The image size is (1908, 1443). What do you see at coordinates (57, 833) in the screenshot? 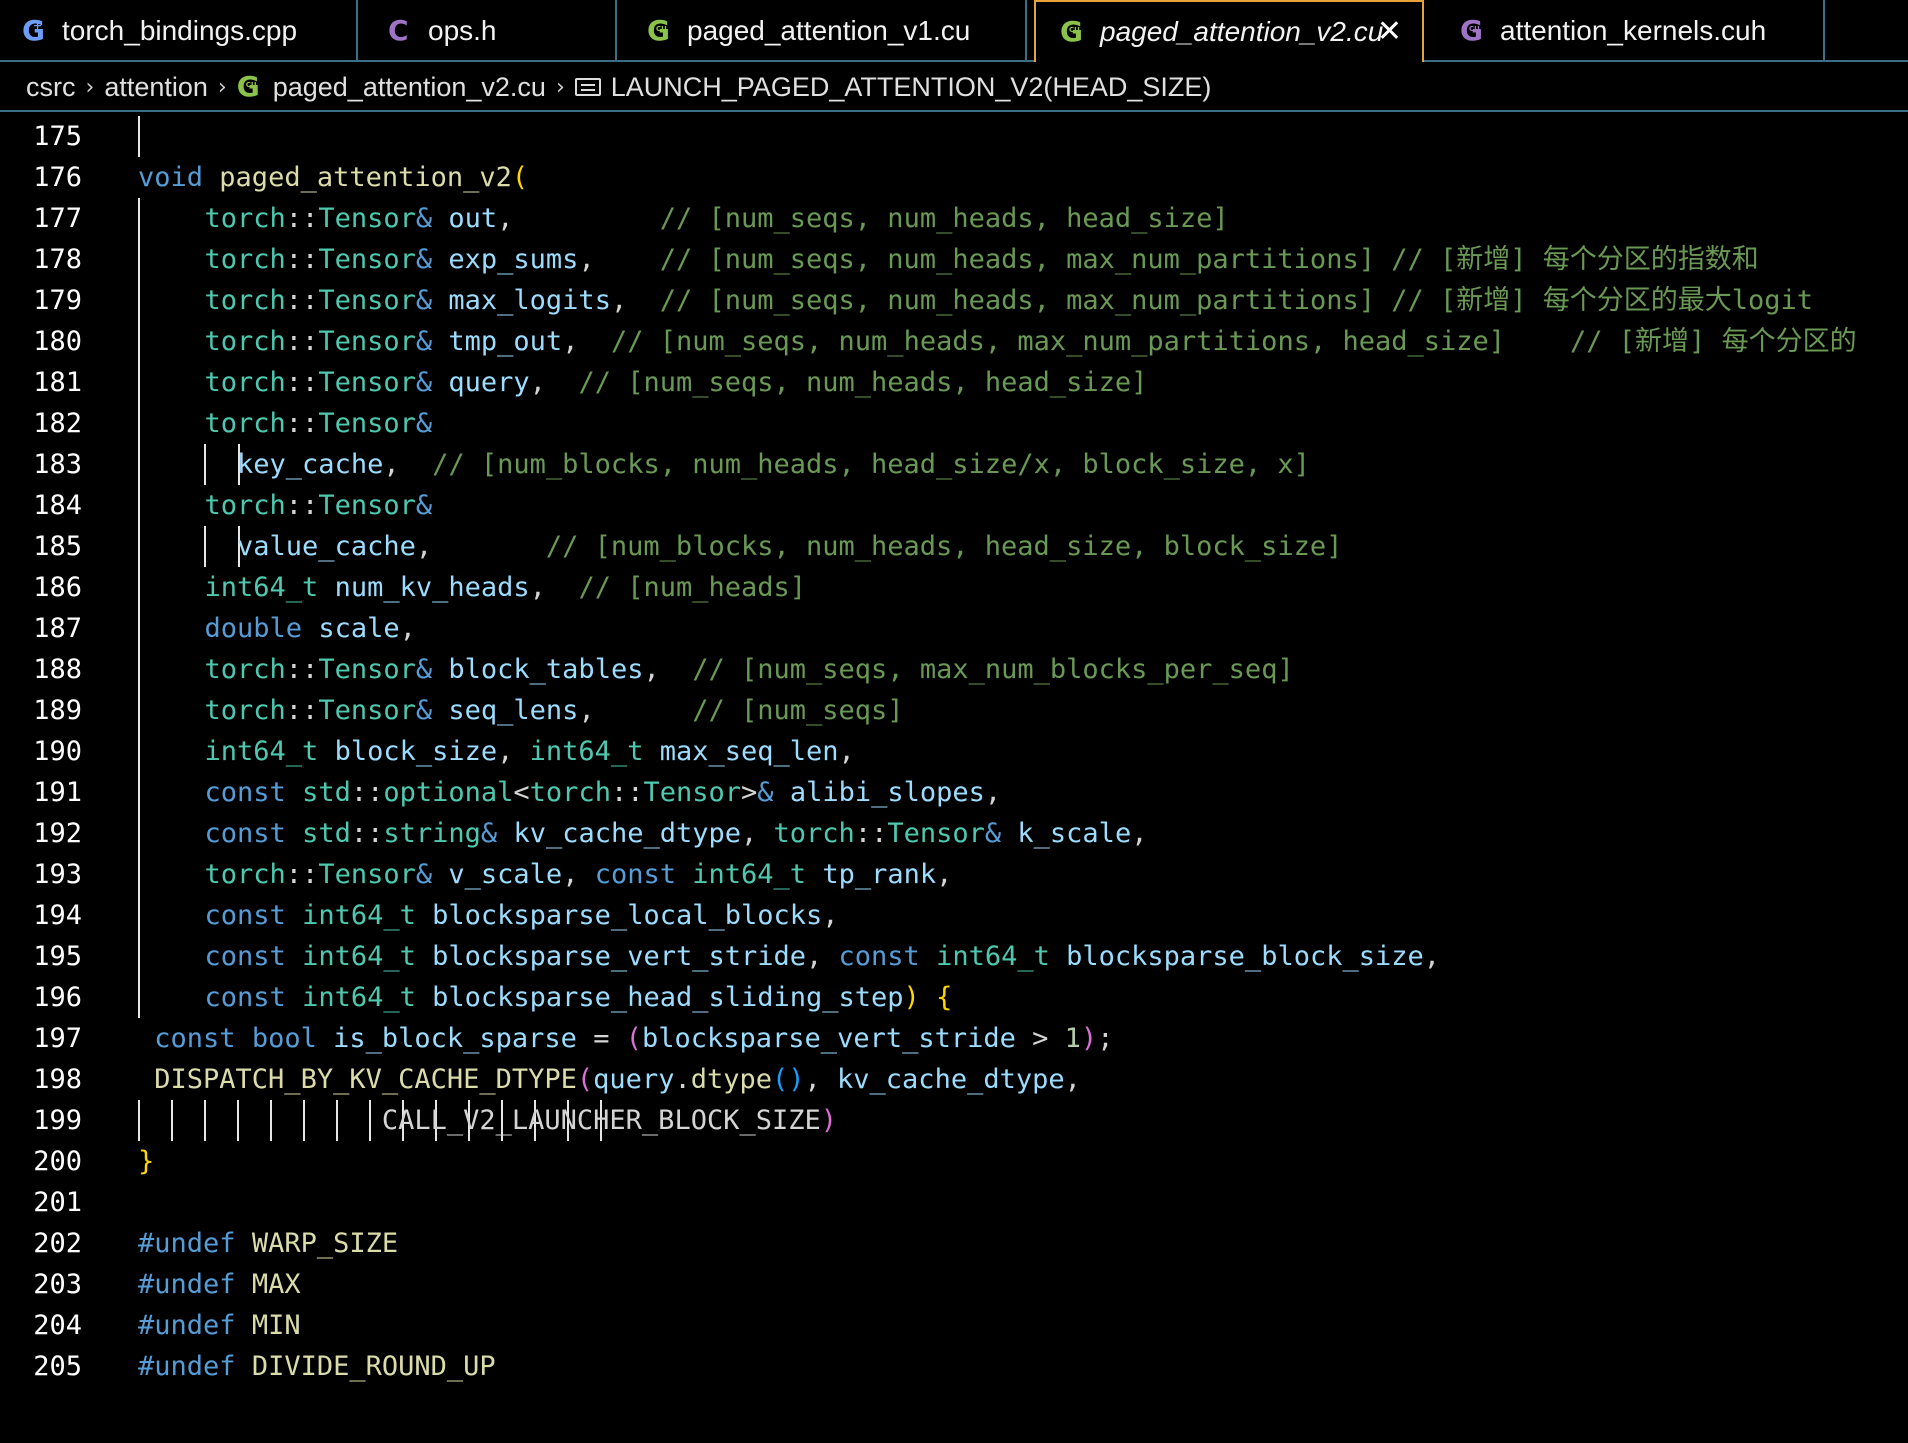
I see `line-number: 192` at bounding box center [57, 833].